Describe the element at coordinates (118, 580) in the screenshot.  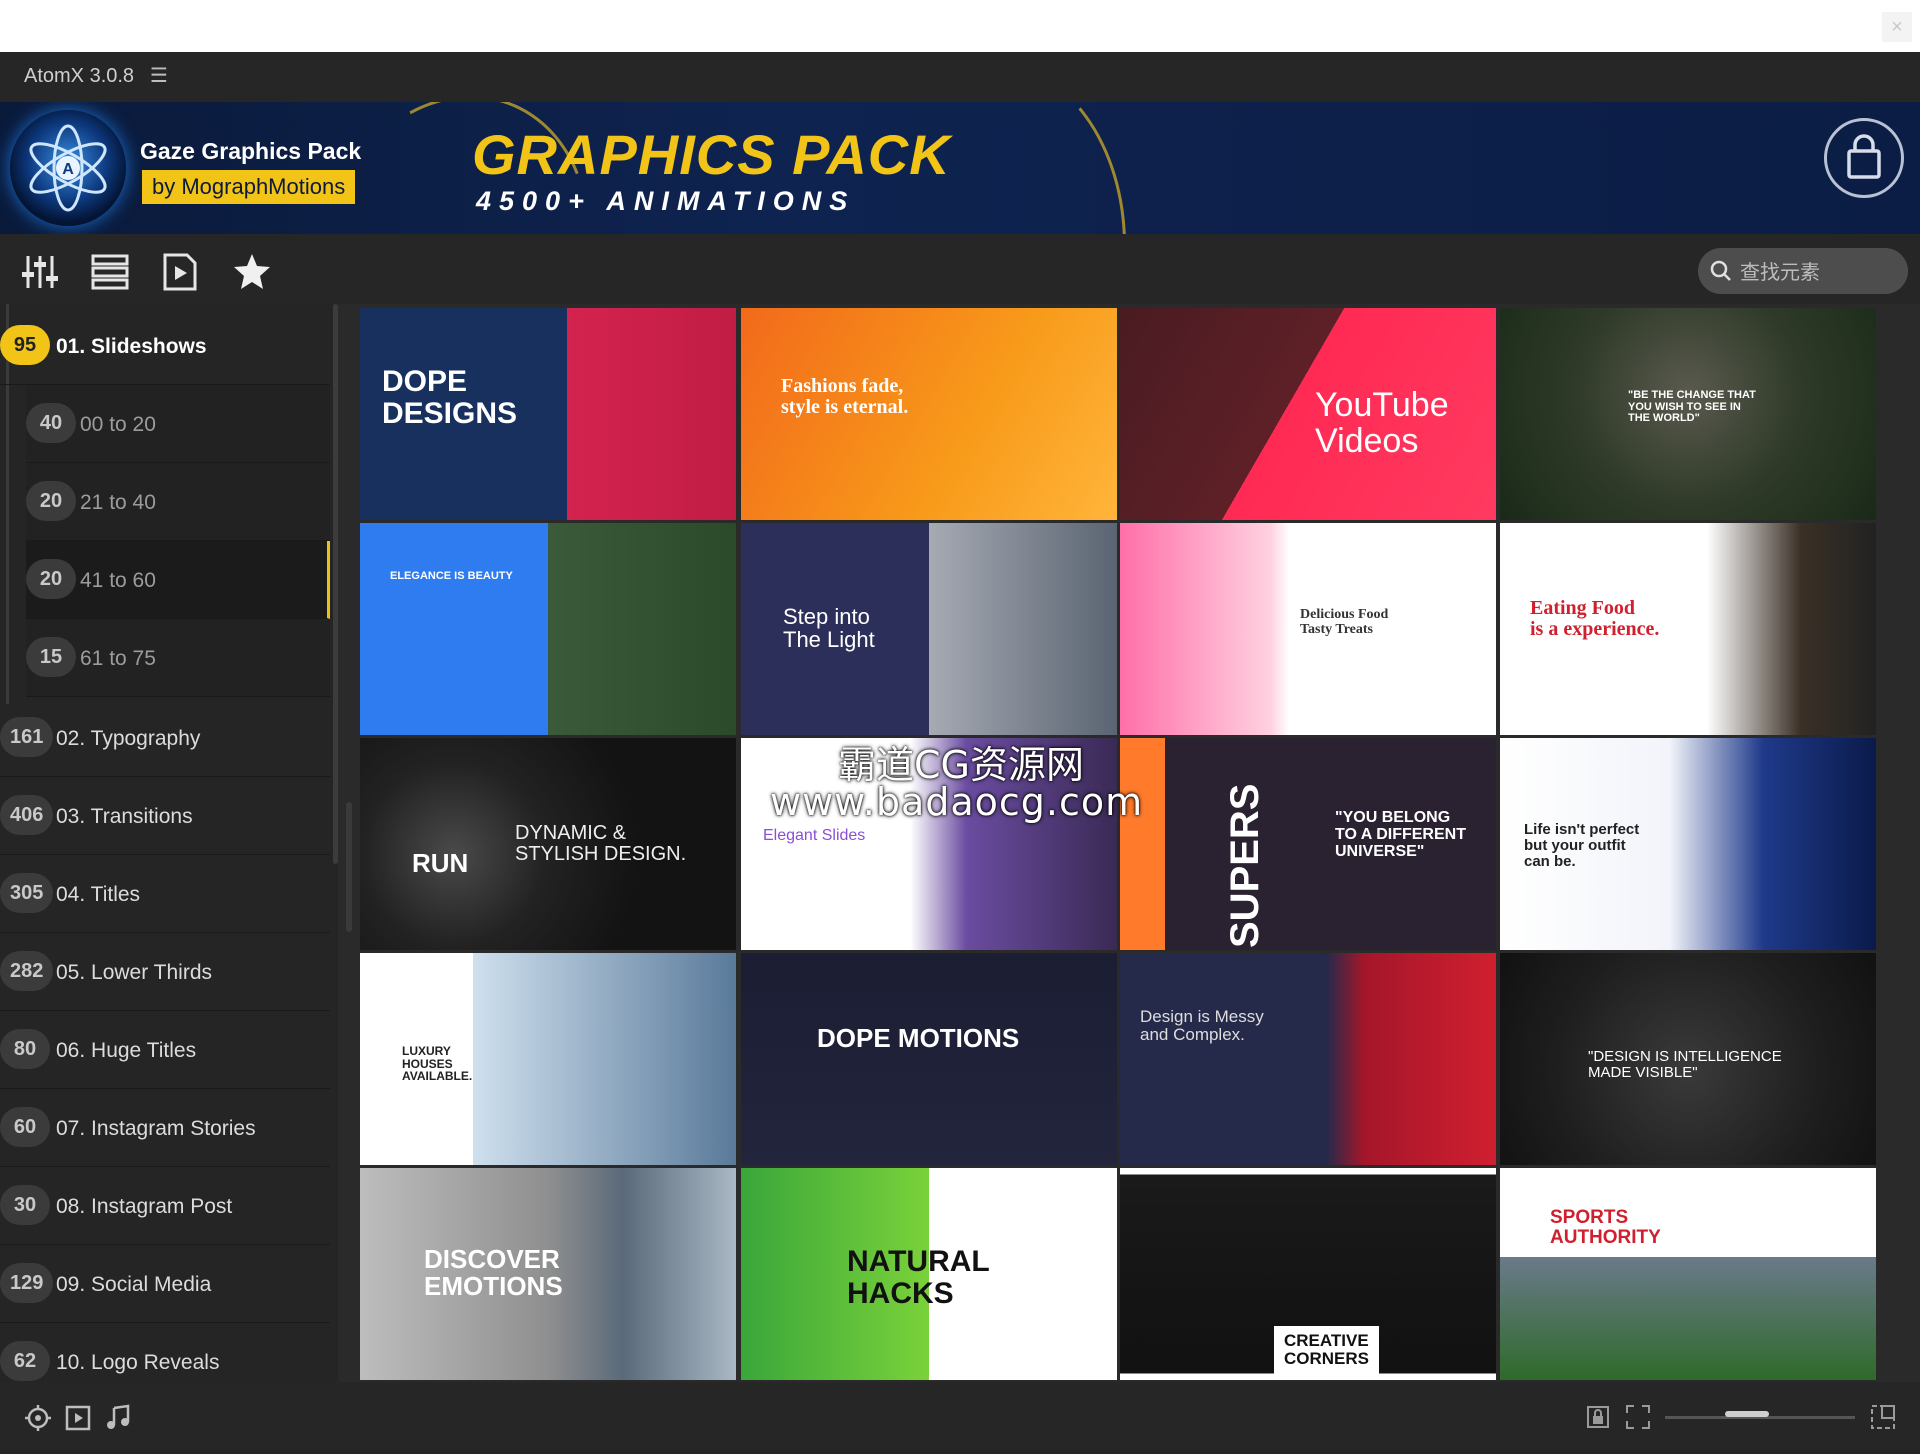
I see `sidebar-item-label: 41 to 60` at that location.